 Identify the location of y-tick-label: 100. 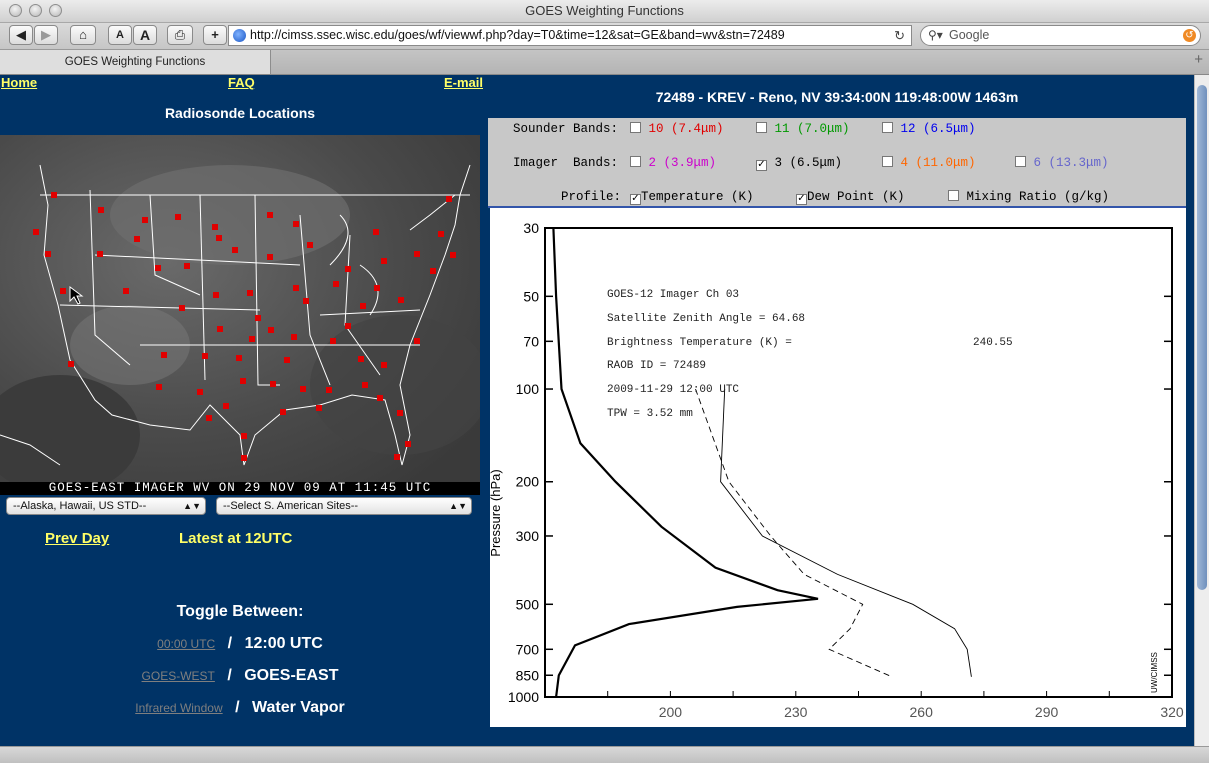
(528, 389).